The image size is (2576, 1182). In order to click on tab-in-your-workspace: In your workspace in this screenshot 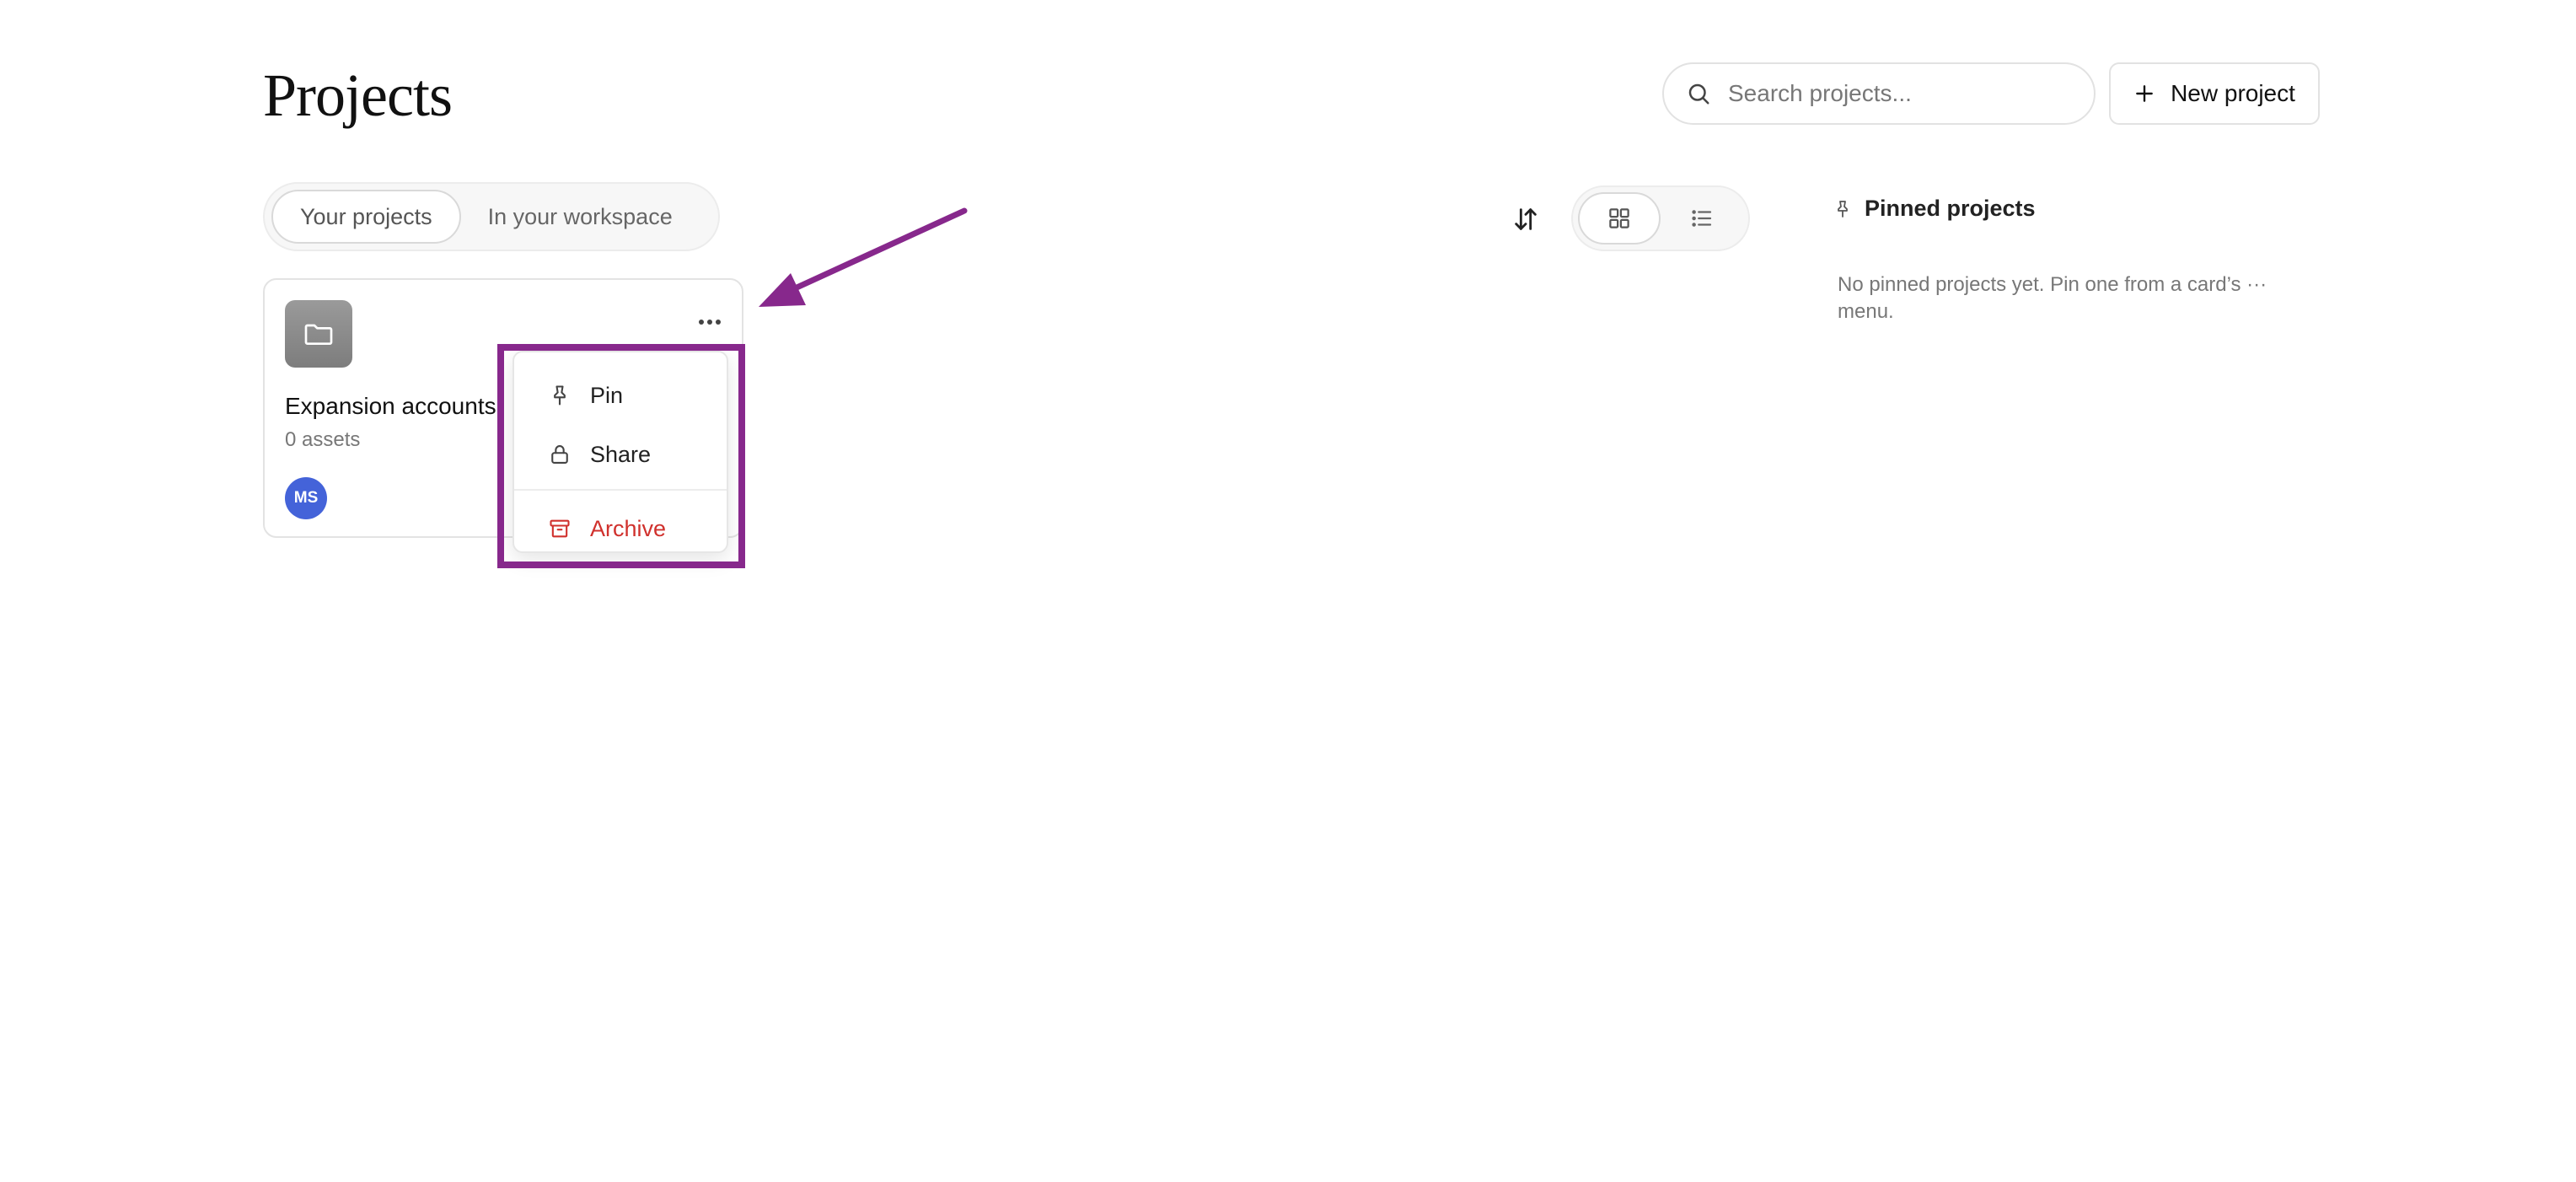, I will do `click(580, 217)`.